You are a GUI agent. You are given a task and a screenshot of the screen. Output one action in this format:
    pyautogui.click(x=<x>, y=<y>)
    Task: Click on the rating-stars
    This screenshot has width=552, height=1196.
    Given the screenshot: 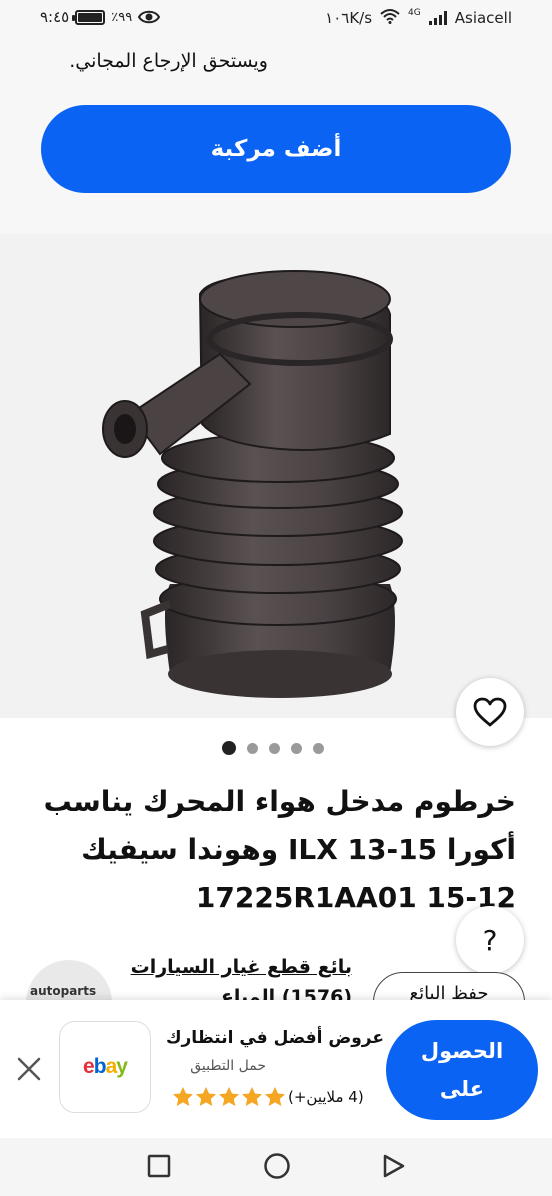 What is the action you would take?
    pyautogui.click(x=229, y=1096)
    